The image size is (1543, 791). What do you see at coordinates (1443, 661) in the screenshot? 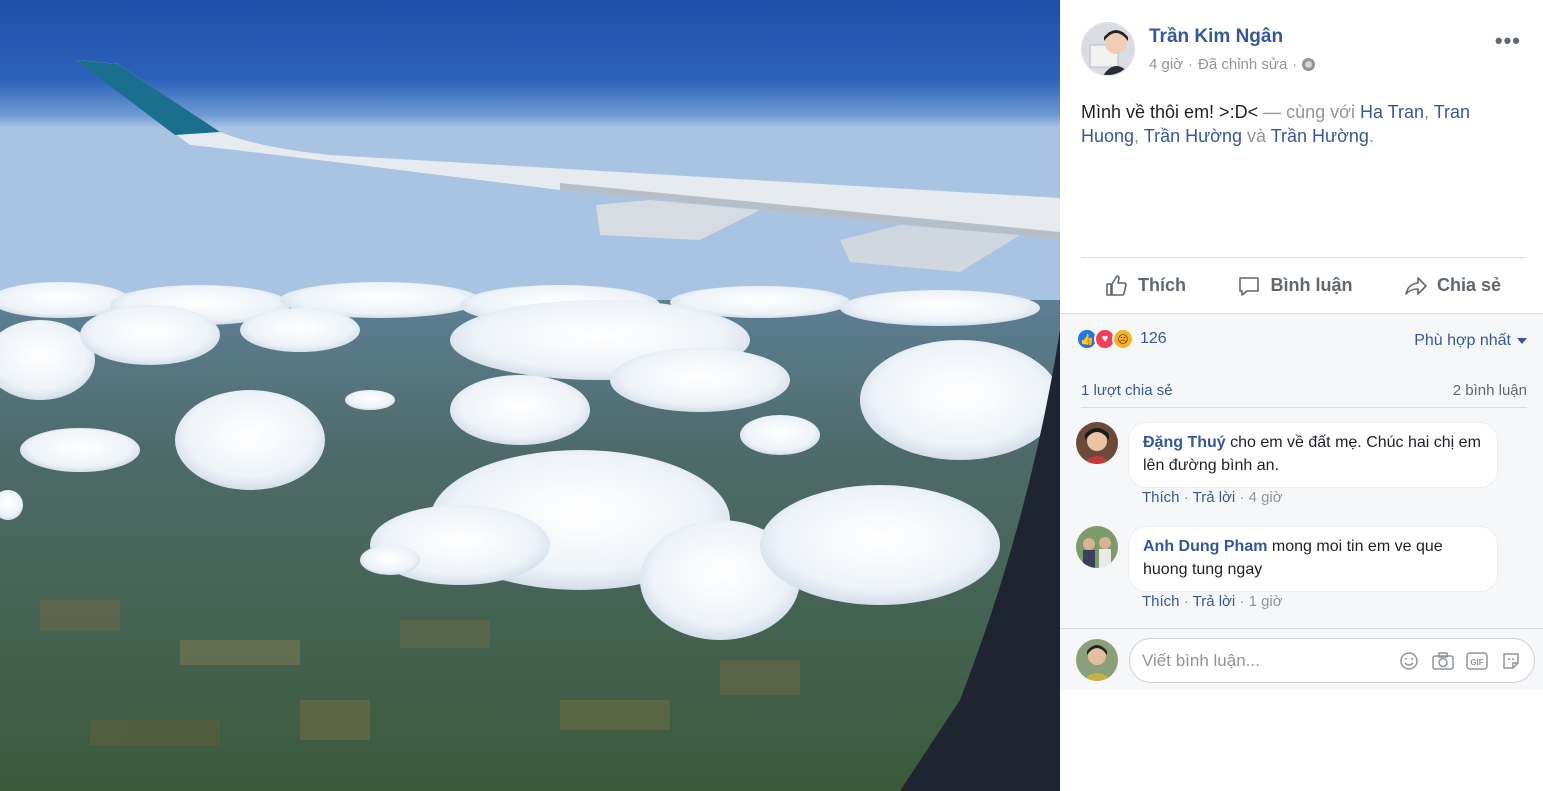
I see `camera-icon` at bounding box center [1443, 661].